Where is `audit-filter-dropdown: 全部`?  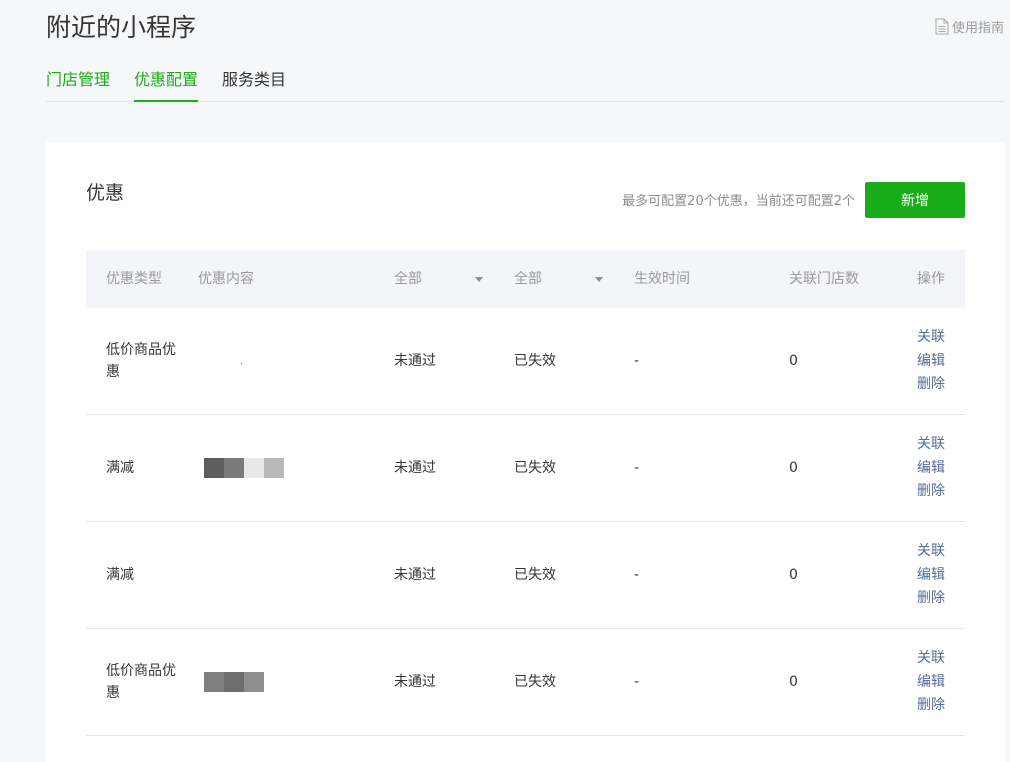
audit-filter-dropdown: 全部 is located at coordinates (444, 279).